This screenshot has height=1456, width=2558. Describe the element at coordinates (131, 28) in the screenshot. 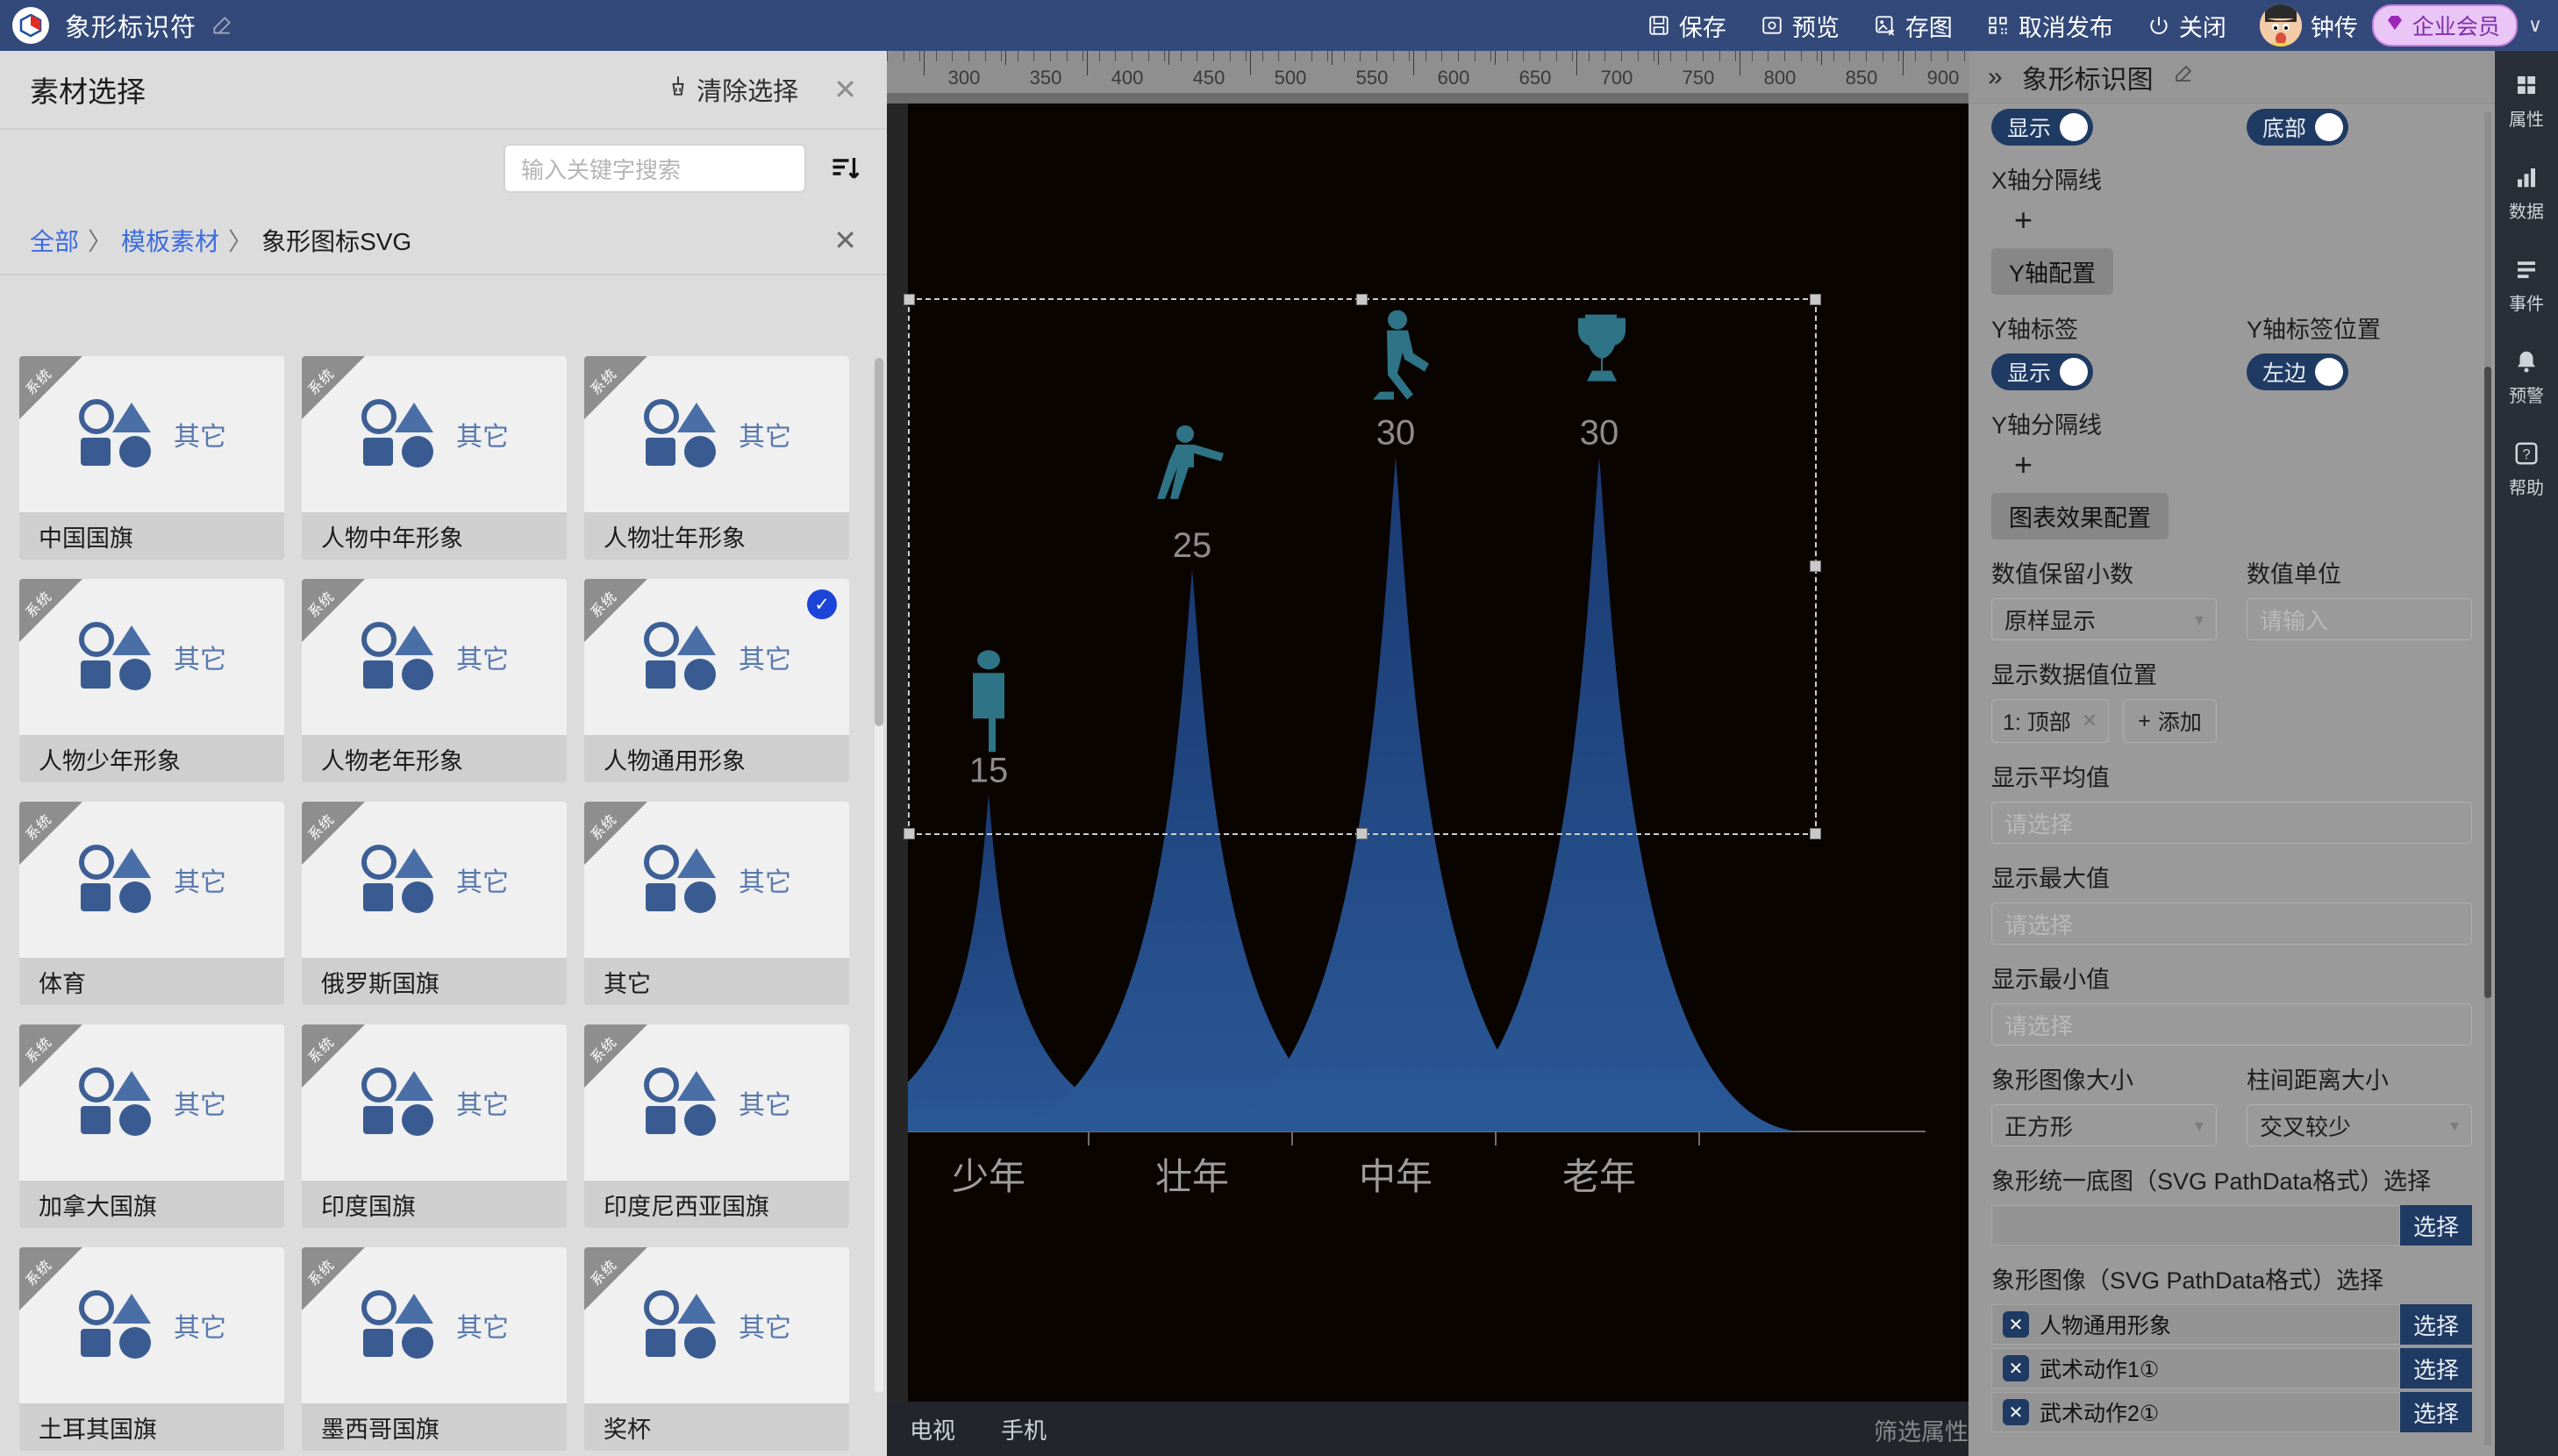

I see `page-title: 象形标识符` at that location.